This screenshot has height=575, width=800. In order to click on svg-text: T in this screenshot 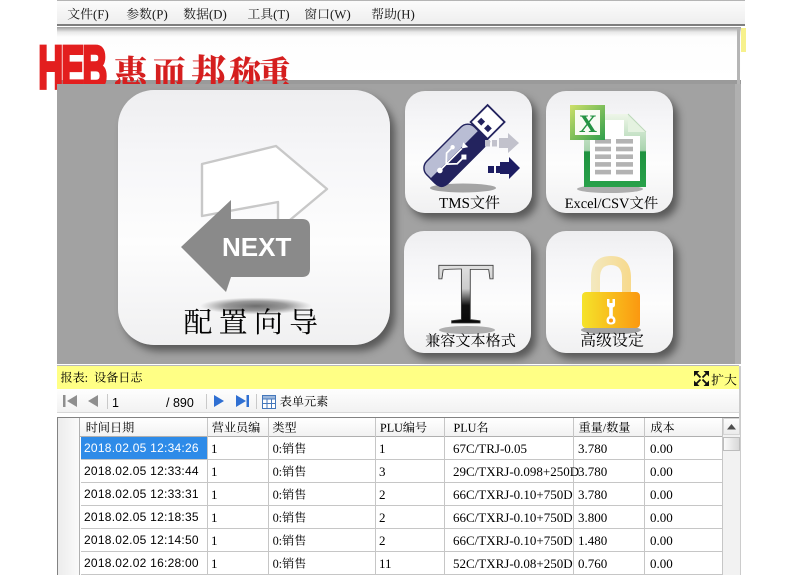, I will do `click(466, 292)`.